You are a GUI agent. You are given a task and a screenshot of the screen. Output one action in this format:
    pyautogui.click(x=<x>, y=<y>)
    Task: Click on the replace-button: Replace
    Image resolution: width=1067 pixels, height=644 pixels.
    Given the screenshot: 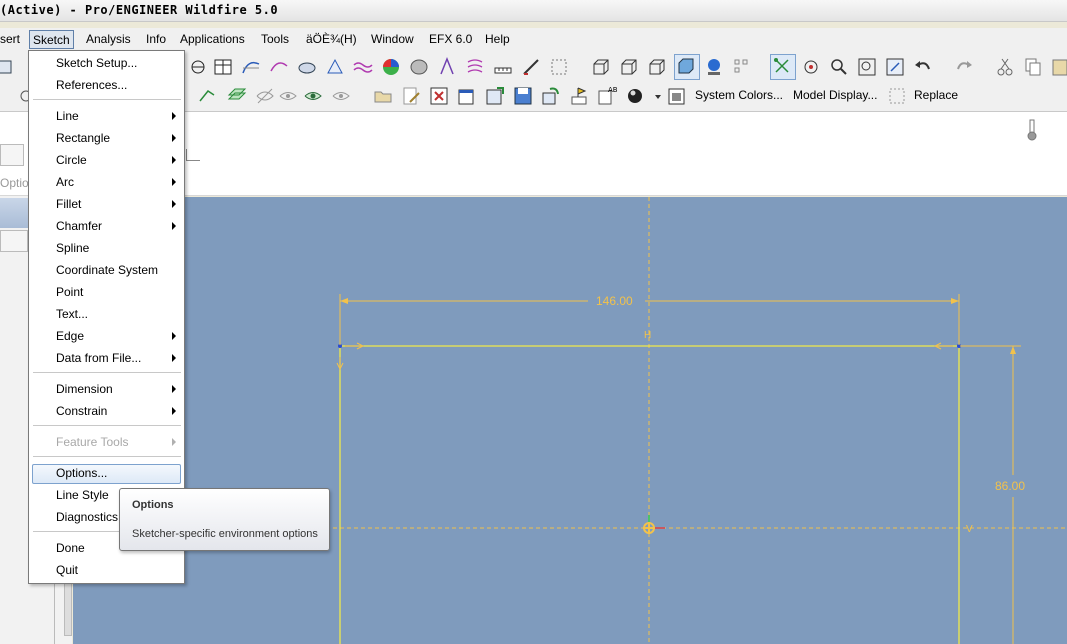 What is the action you would take?
    pyautogui.click(x=936, y=95)
    